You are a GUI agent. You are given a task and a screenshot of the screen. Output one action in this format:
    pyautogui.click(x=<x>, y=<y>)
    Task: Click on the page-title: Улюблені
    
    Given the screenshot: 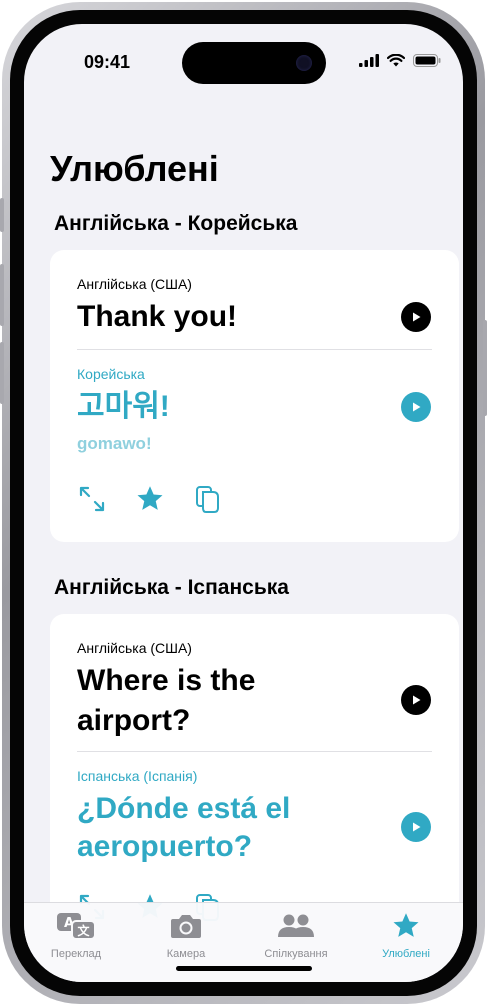 What is the action you would take?
    pyautogui.click(x=134, y=168)
    